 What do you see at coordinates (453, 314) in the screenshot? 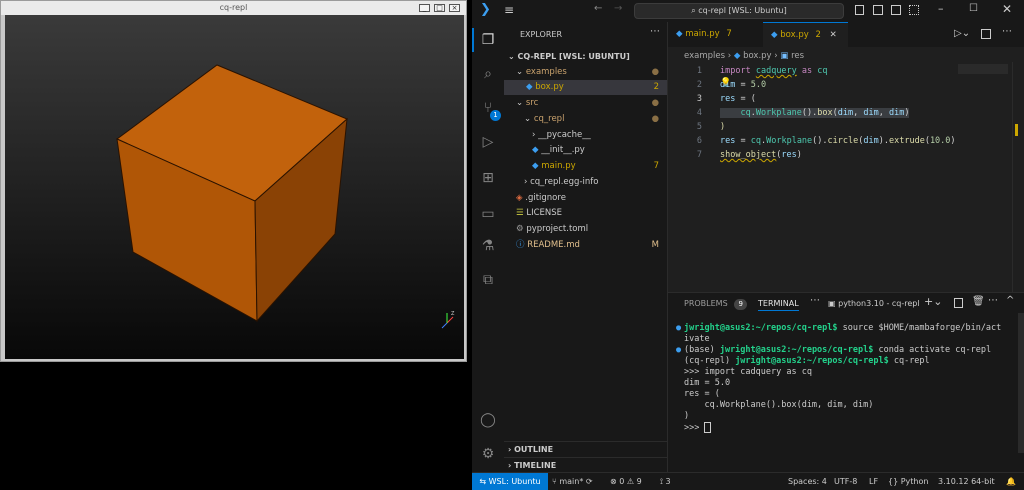
I see `svg-text: Z` at bounding box center [453, 314].